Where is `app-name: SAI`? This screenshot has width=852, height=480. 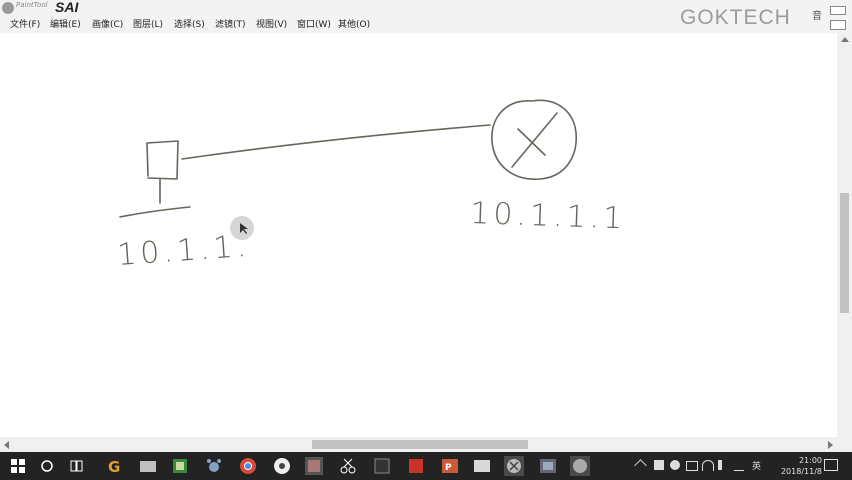
app-name: SAI is located at coordinates (67, 7).